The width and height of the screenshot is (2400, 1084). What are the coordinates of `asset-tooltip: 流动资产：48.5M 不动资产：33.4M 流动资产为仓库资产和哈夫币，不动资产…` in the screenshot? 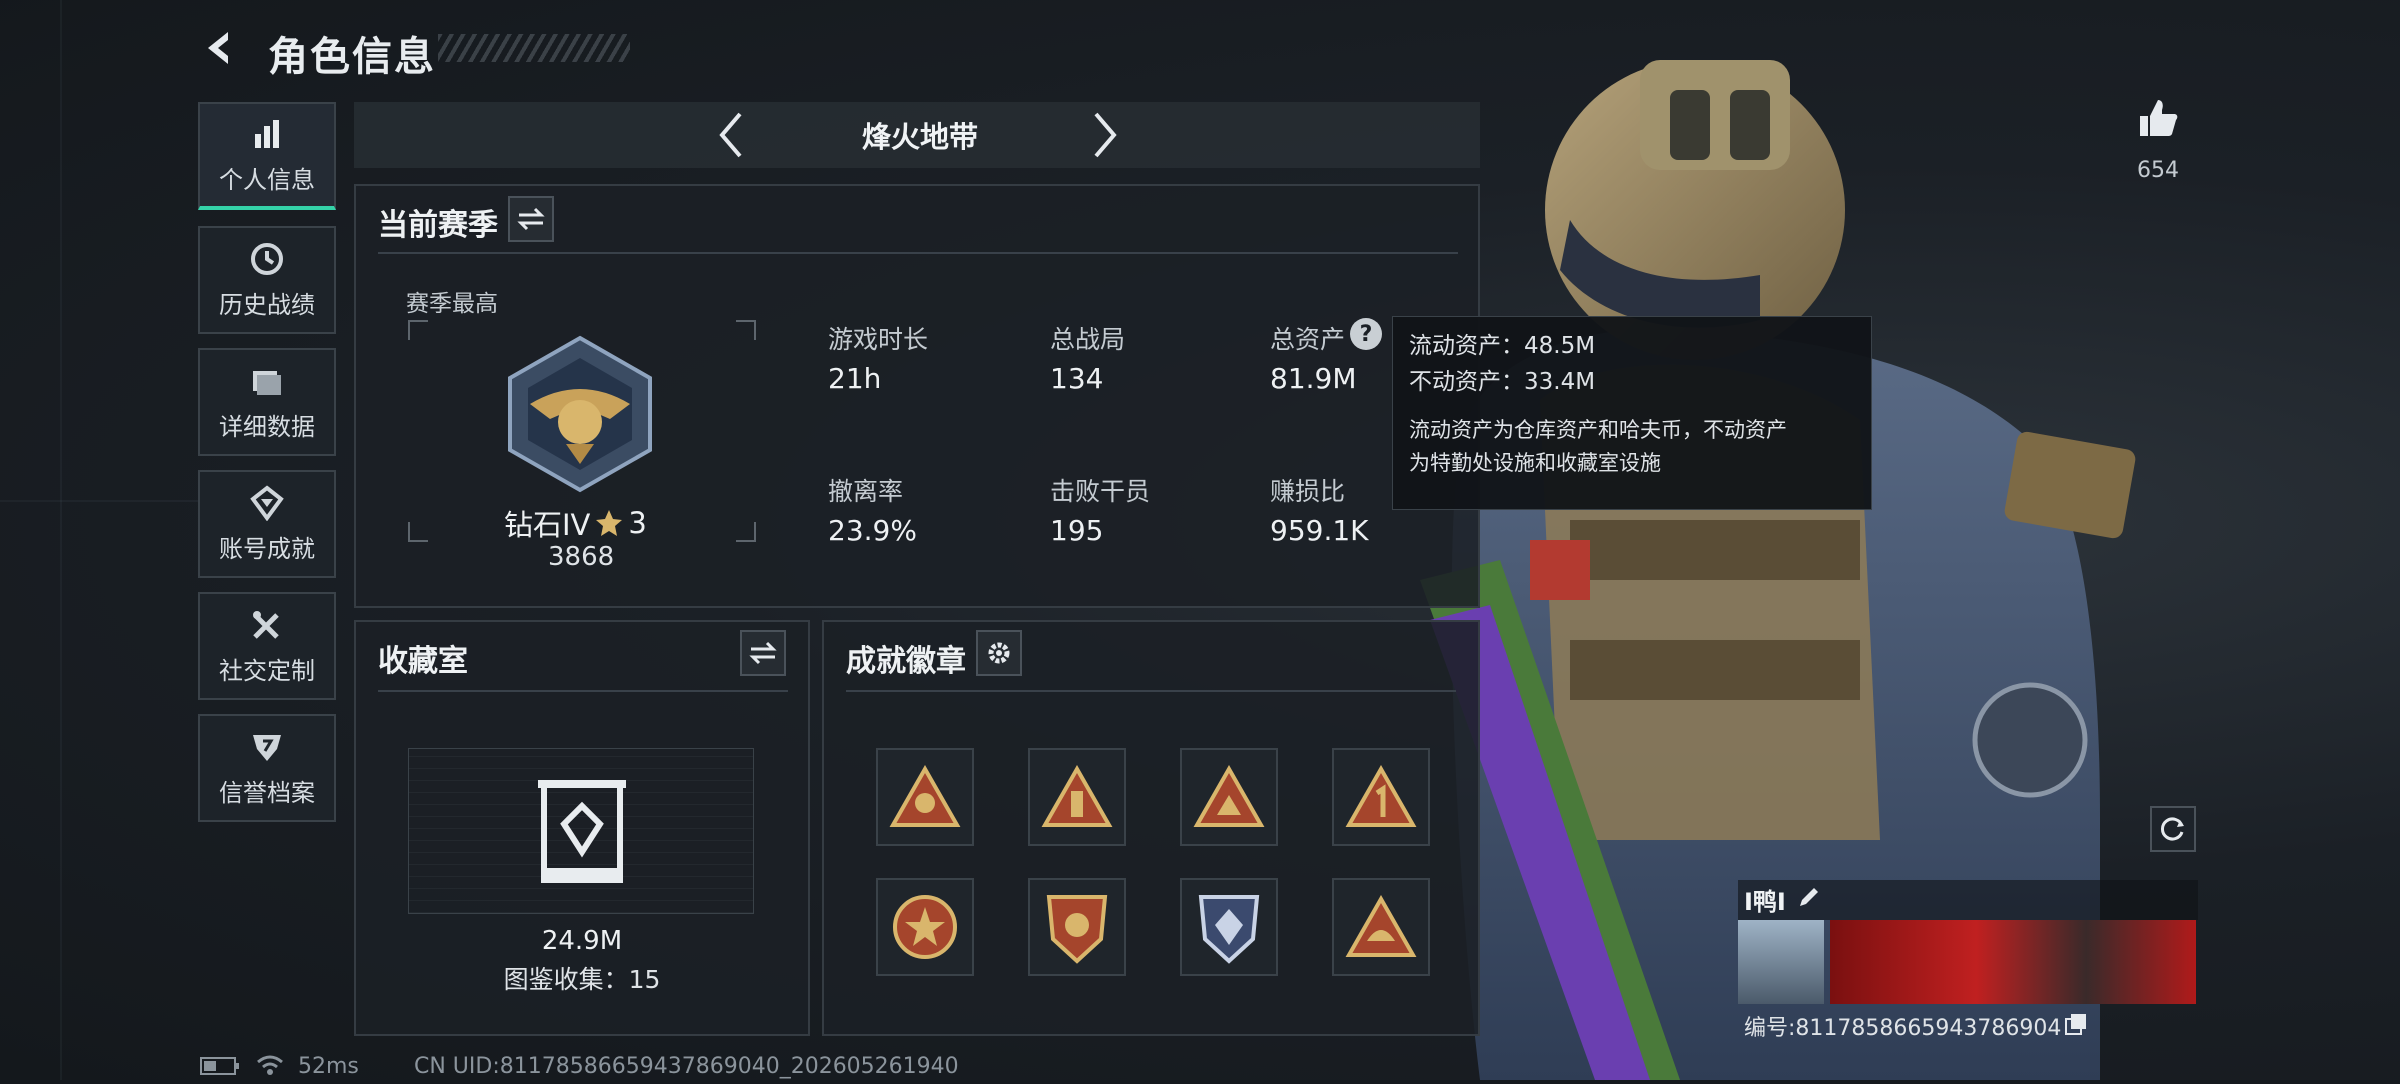 It's located at (1632, 413).